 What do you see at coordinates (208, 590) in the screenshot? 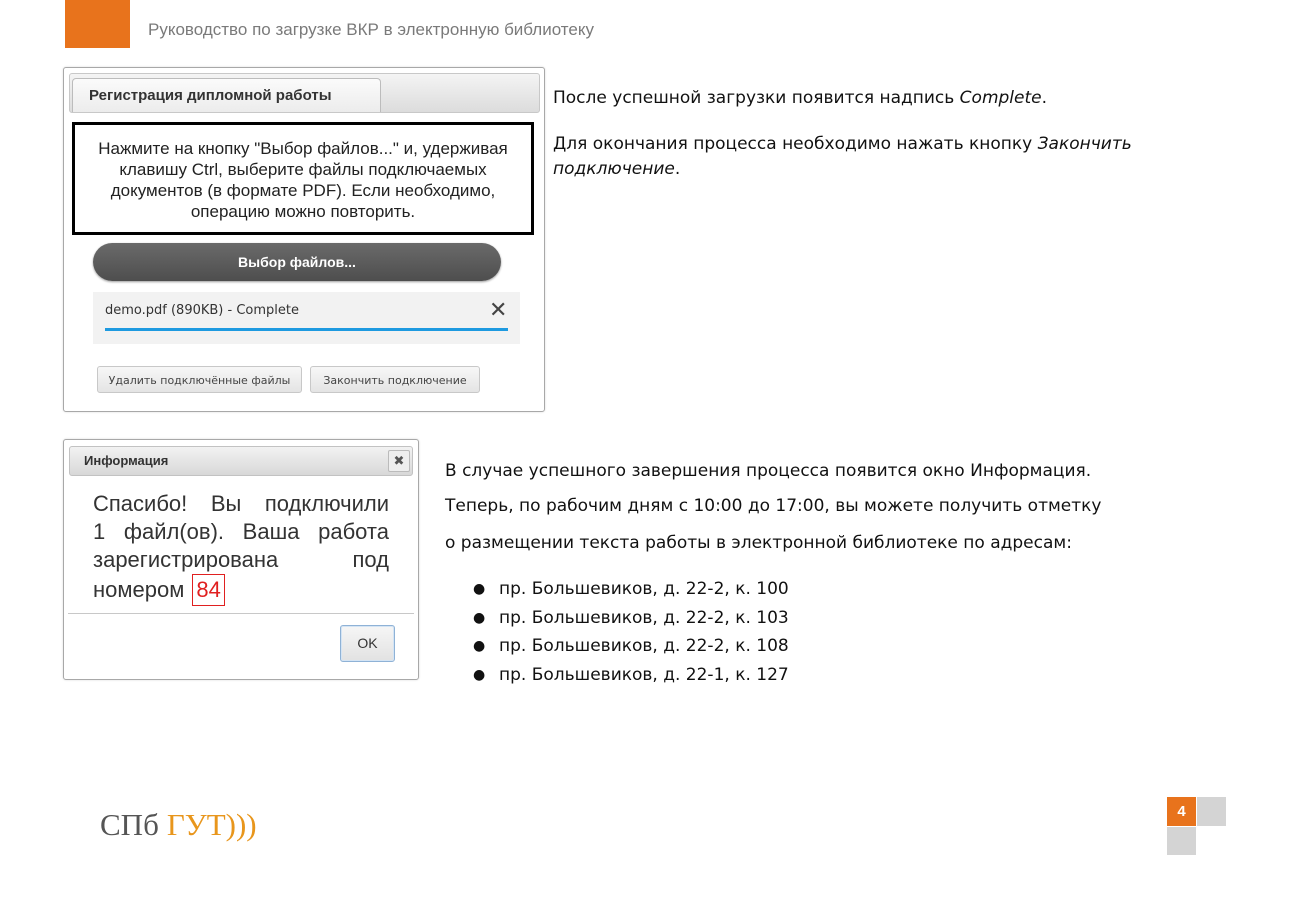
I see `registration-number: 84` at bounding box center [208, 590].